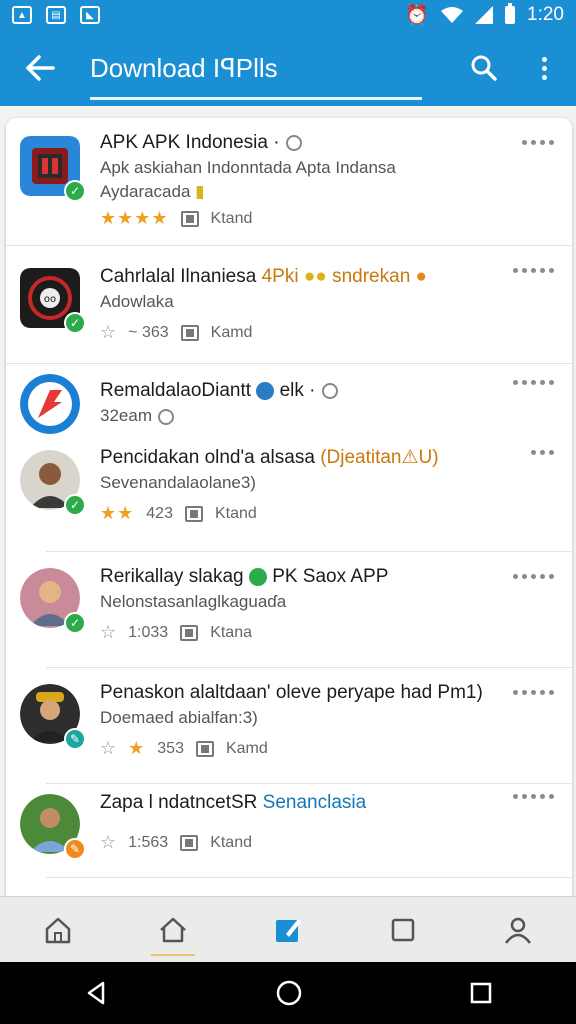  Describe the element at coordinates (421, 276) in the screenshot. I see `emoji-icon: ●` at that location.